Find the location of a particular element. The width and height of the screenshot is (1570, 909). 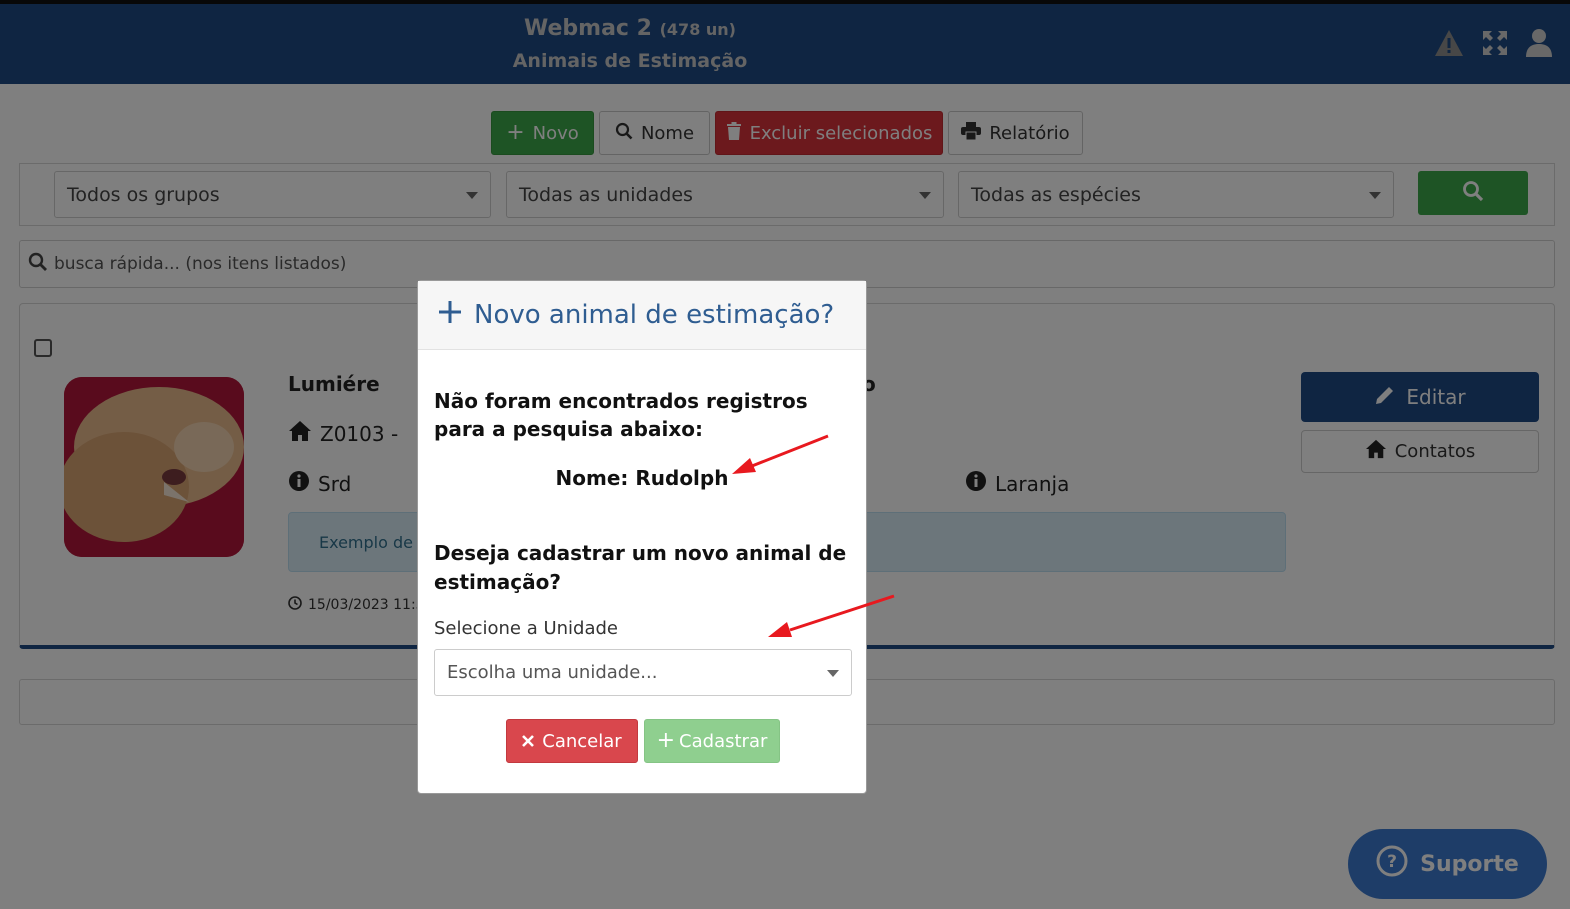

dialog-title: Novo animal de estimação? is located at coordinates (654, 315).